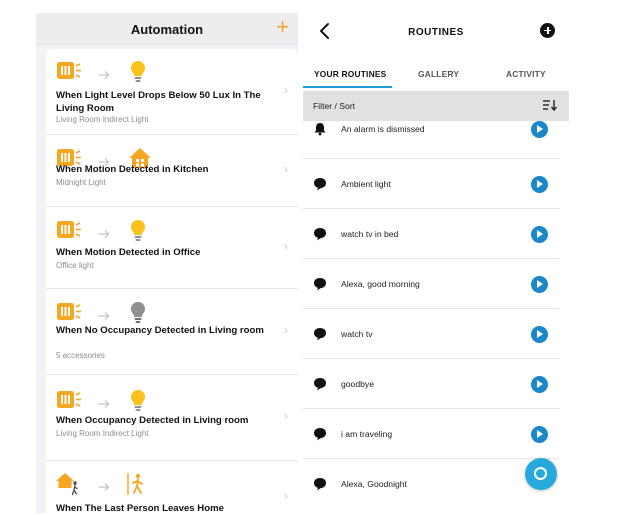 This screenshot has height=515, width=638. Describe the element at coordinates (75, 265) in the screenshot. I see `automation-subtitle: Office light` at that location.